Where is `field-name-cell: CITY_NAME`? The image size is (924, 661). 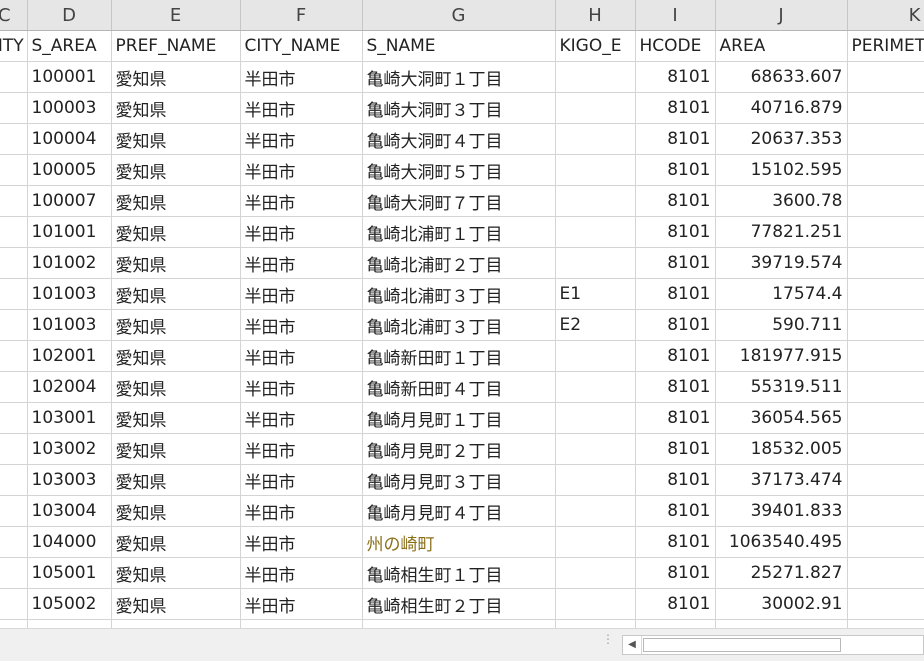 field-name-cell: CITY_NAME is located at coordinates (301, 46).